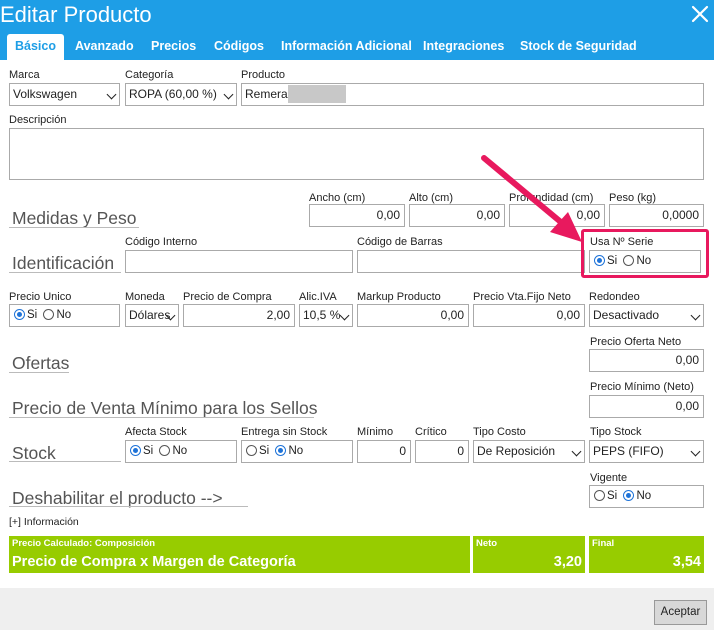  What do you see at coordinates (357, 215) in the screenshot?
I see `ancho-input: 0,00` at bounding box center [357, 215].